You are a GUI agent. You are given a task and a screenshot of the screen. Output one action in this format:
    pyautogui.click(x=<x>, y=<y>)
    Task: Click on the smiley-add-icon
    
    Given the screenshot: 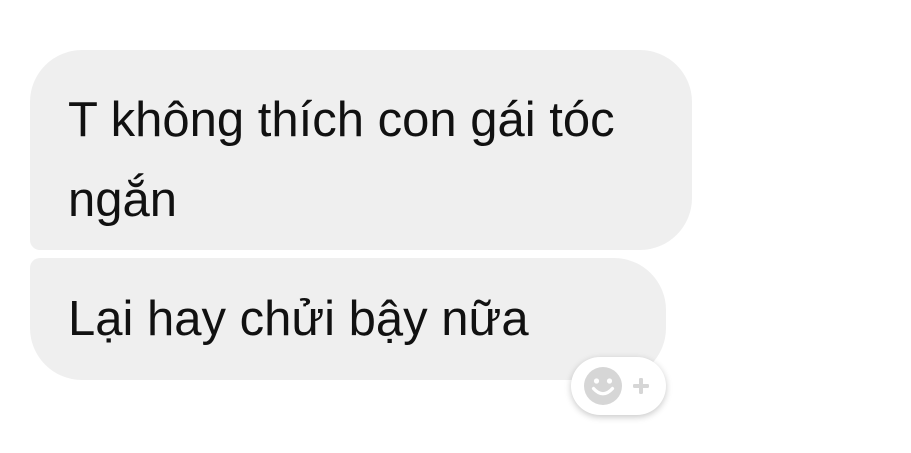 What is the action you would take?
    pyautogui.click(x=616, y=386)
    